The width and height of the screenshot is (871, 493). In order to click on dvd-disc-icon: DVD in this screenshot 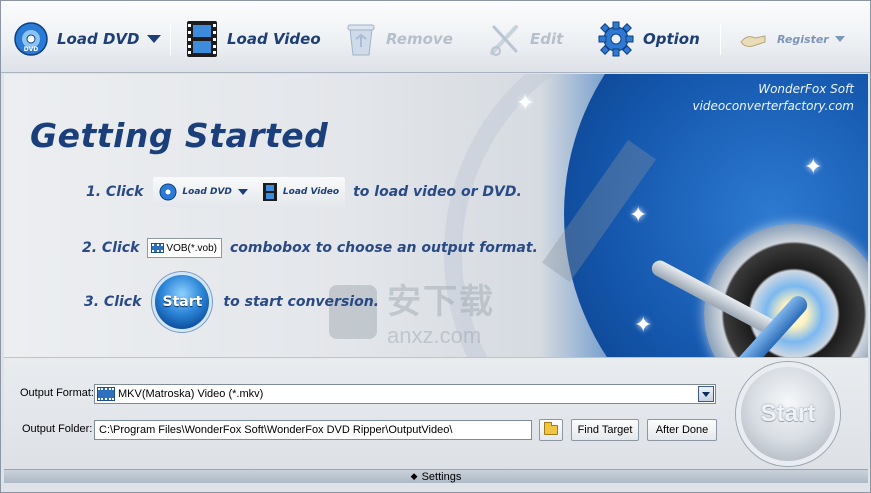, I will do `click(31, 39)`.